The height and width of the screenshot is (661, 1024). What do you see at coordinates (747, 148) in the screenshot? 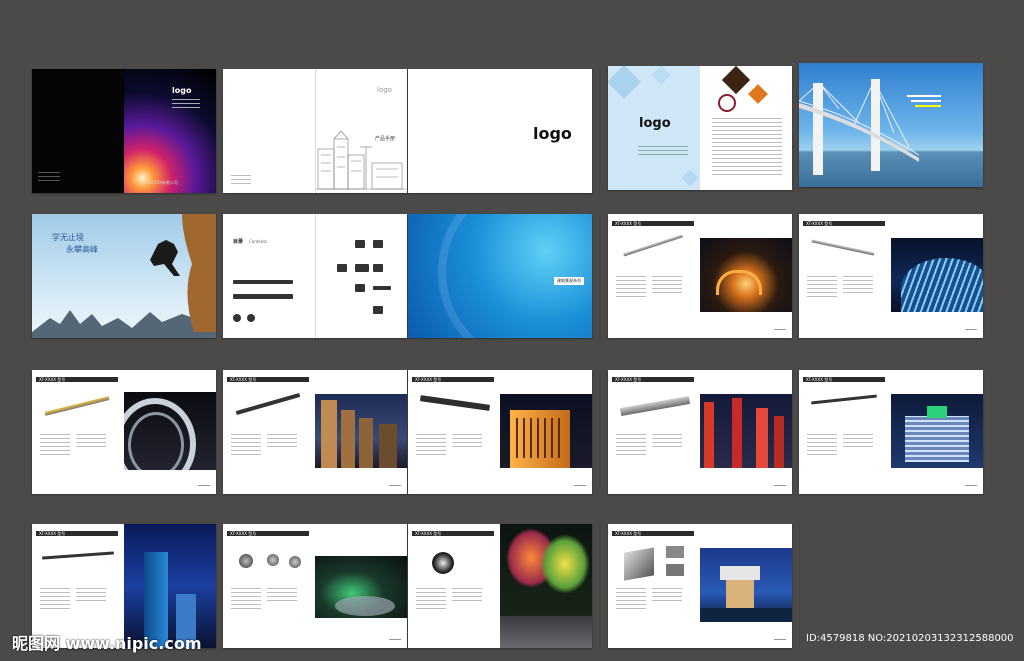
I see `intro-paragraph` at bounding box center [747, 148].